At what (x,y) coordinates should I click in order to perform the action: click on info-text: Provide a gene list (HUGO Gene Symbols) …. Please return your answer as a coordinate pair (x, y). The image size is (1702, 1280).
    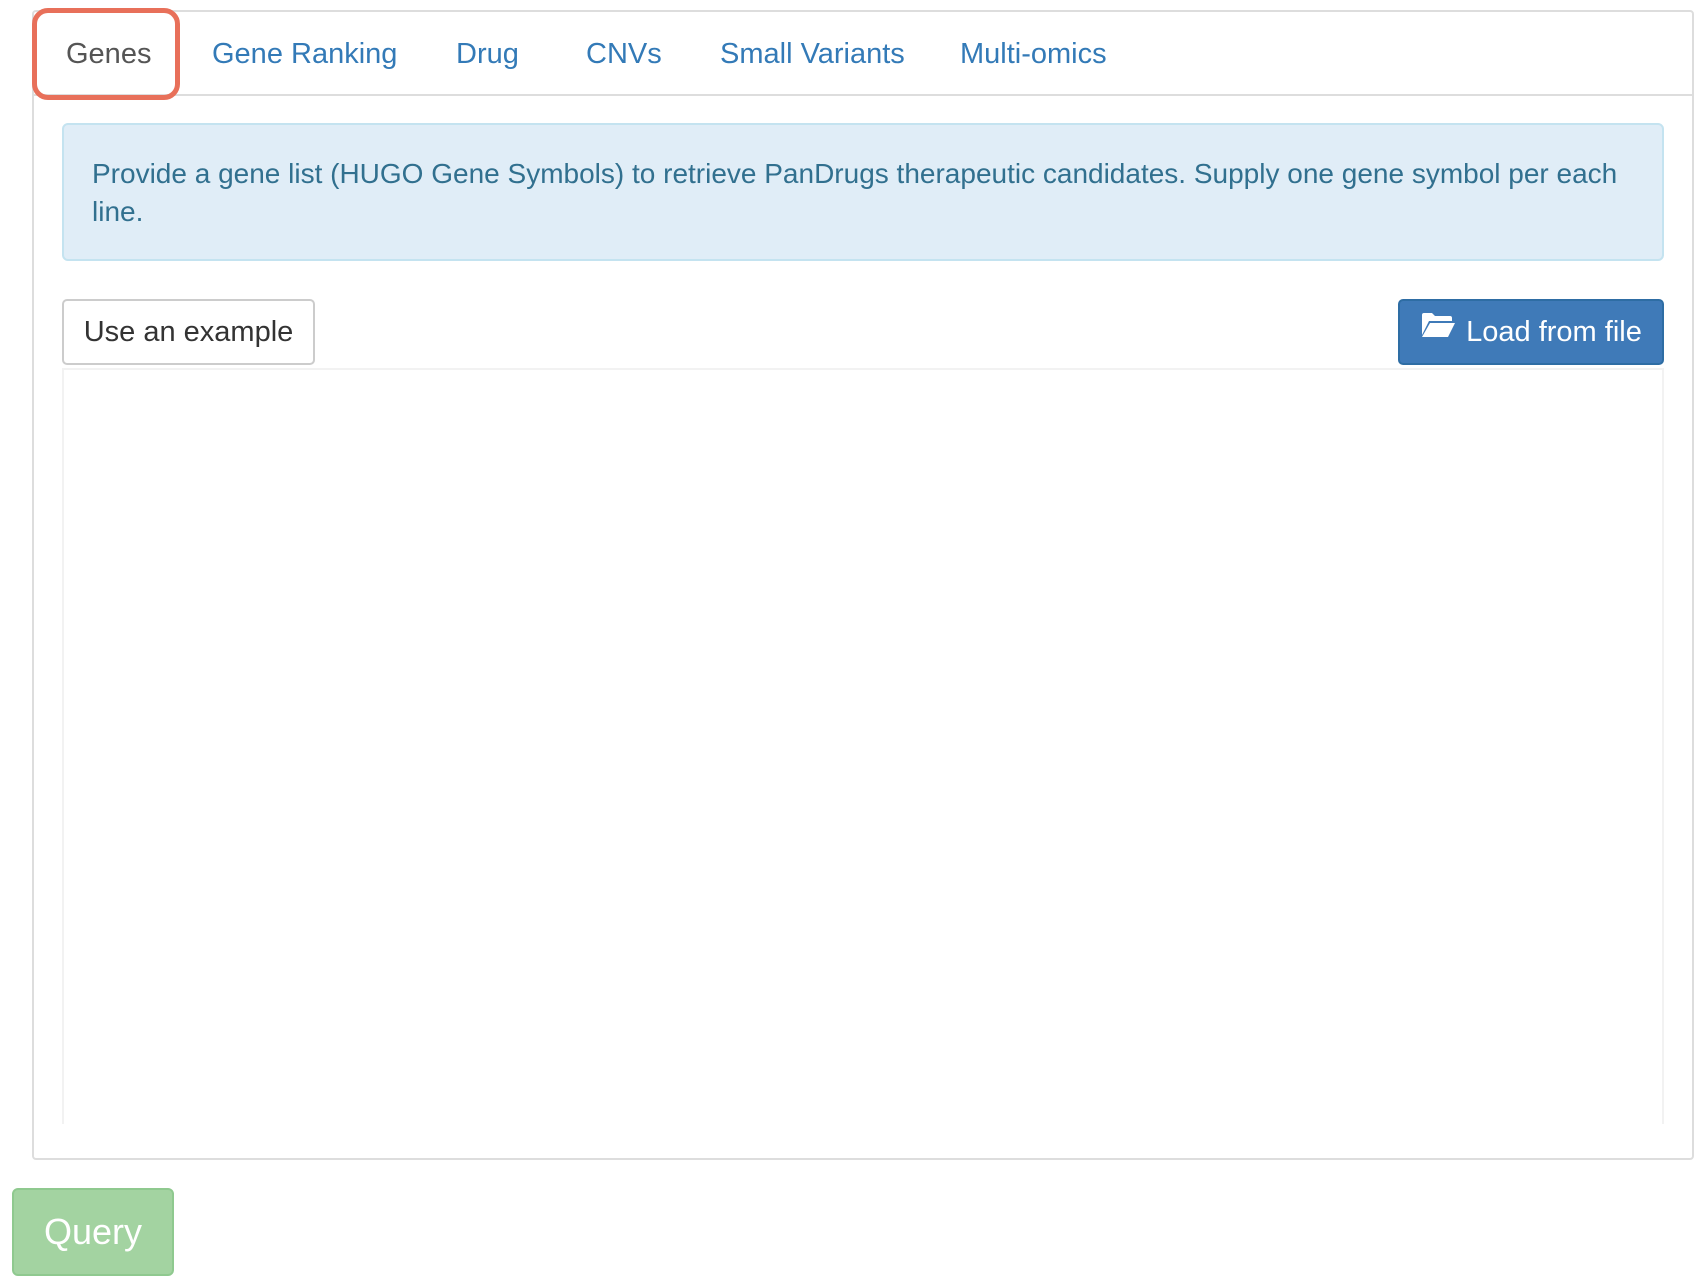
    Looking at the image, I should click on (855, 192).